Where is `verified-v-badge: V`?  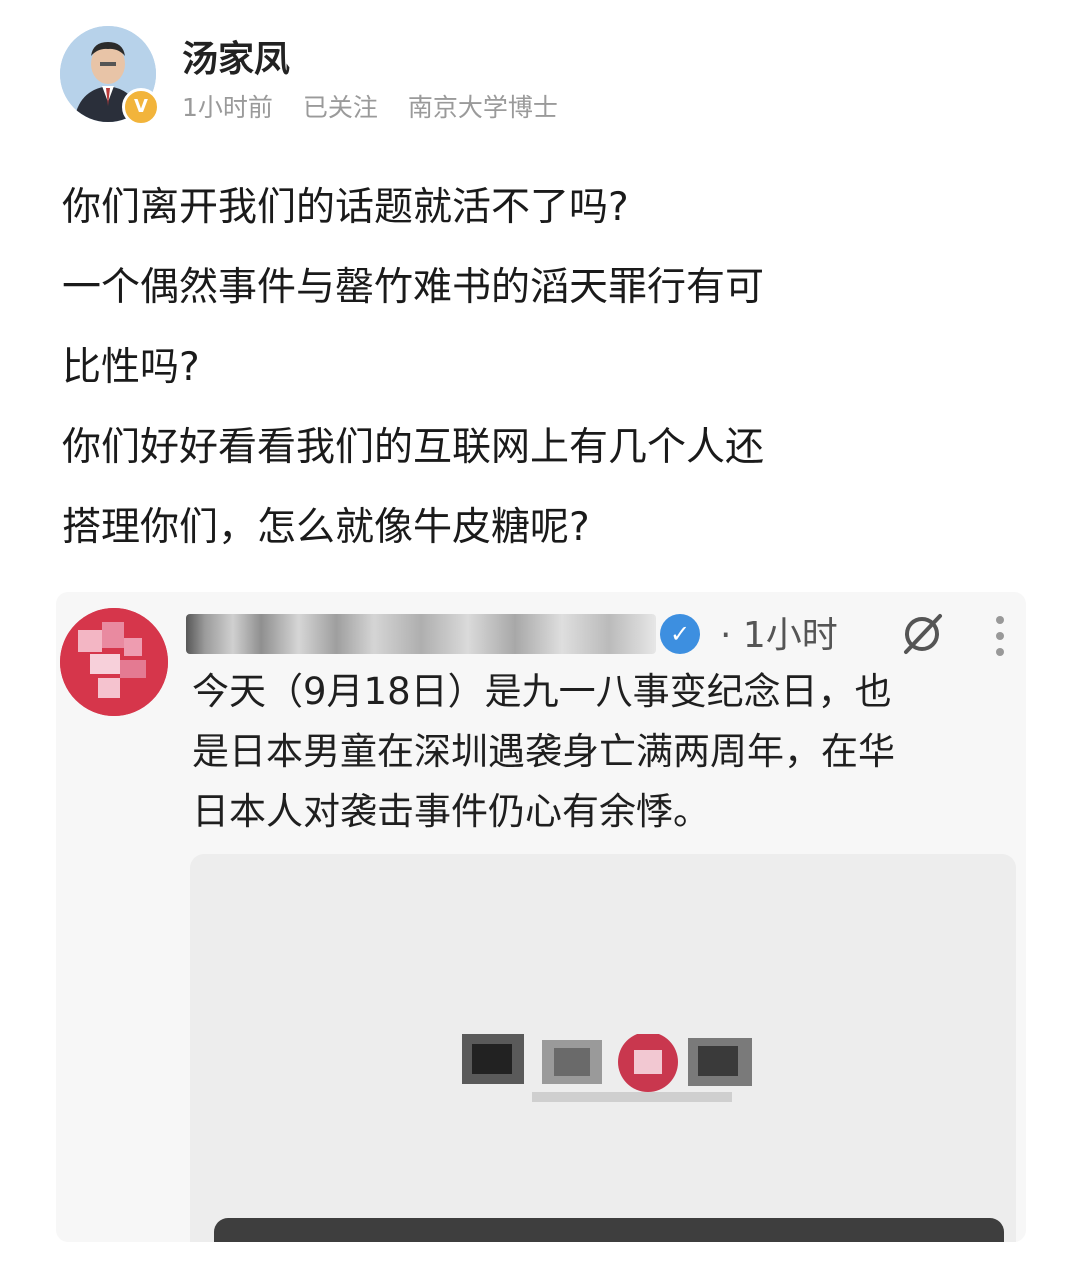
verified-v-badge: V is located at coordinates (141, 107).